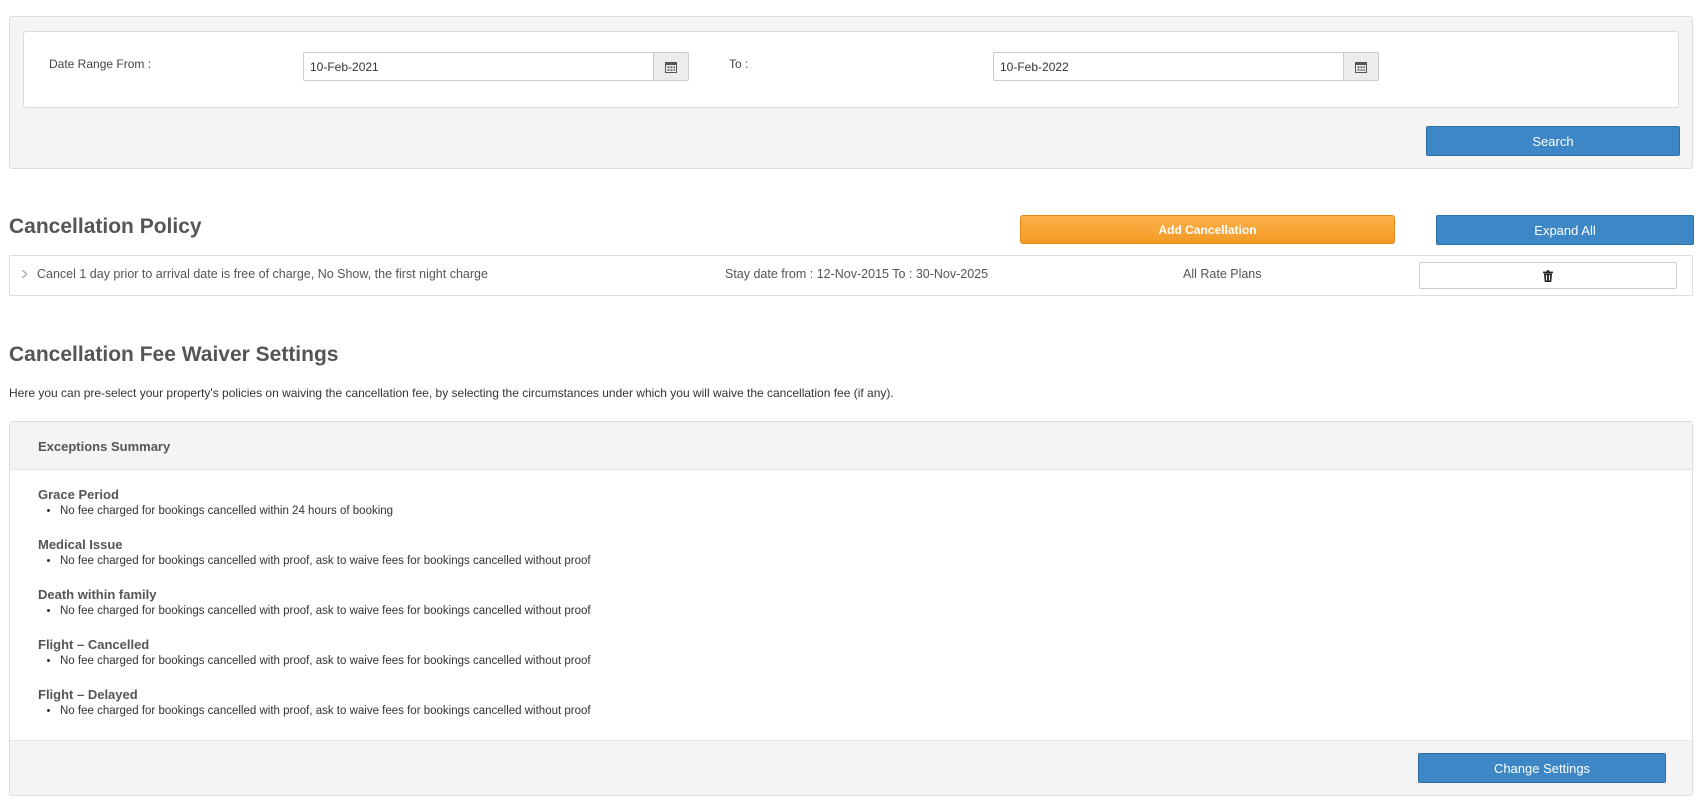 The image size is (1700, 800). I want to click on exception-title: Death within family, so click(97, 594).